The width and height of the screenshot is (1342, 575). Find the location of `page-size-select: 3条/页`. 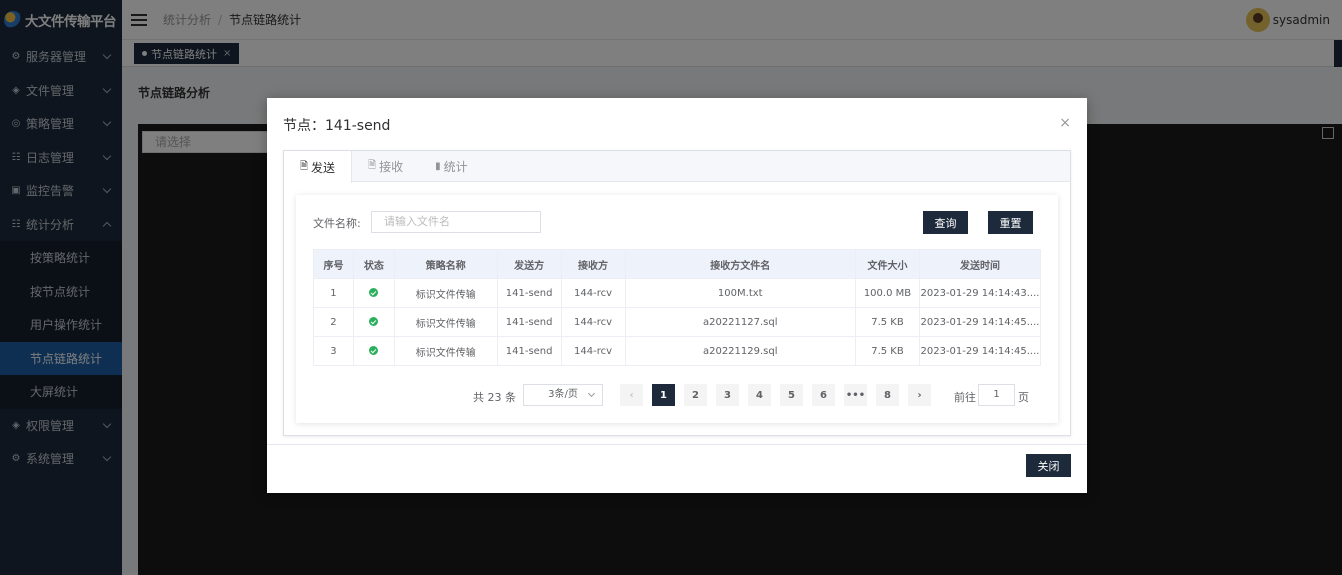

page-size-select: 3条/页 is located at coordinates (563, 395).